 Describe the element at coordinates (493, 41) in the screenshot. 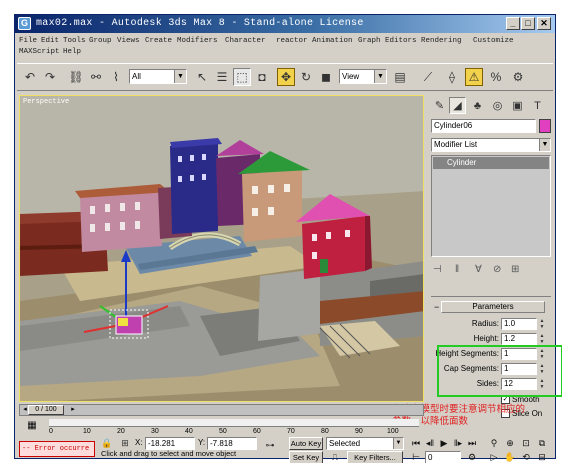

I see `menu-customize: Customize` at that location.